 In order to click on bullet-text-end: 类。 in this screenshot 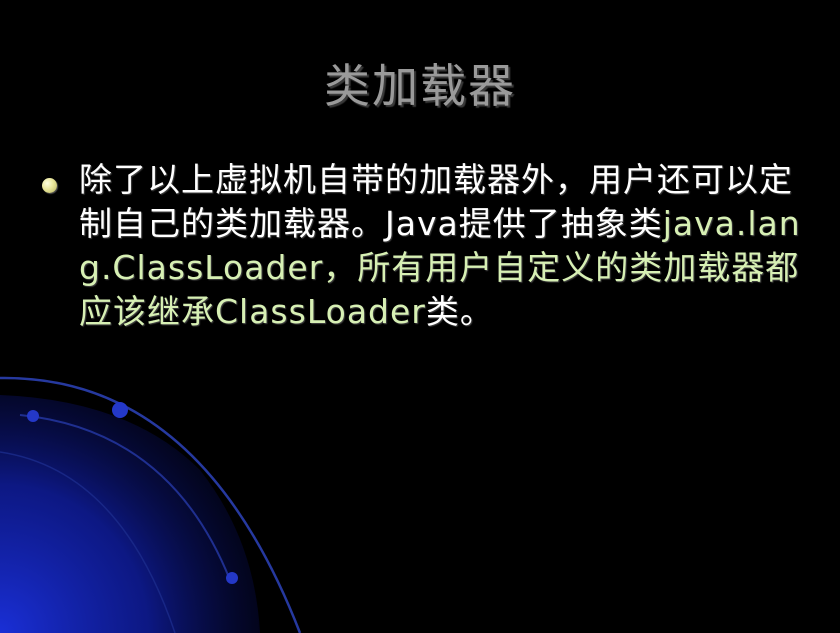, I will do `click(459, 311)`.